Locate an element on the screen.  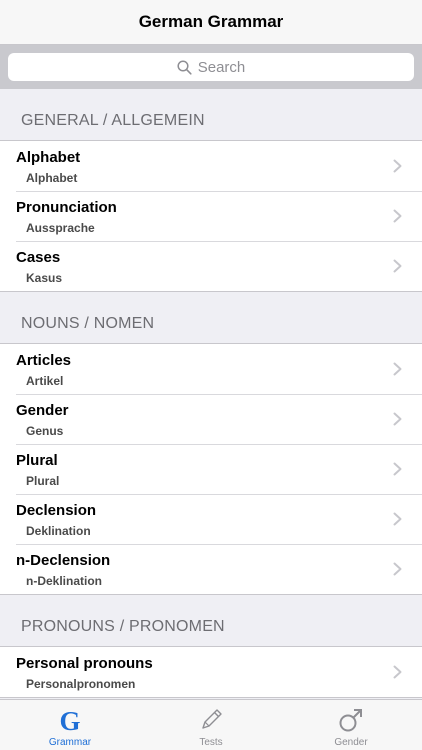
section-group: Personal pronouns Personalpronomen is located at coordinates (211, 672).